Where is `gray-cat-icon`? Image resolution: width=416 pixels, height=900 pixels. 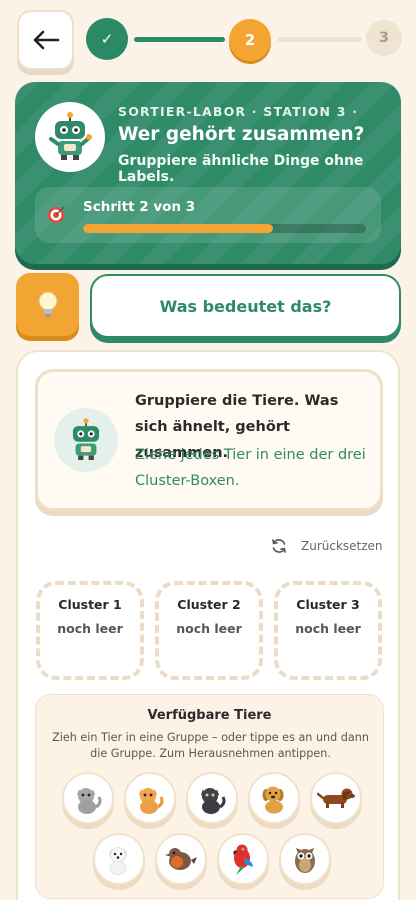
gray-cat-icon is located at coordinates (89, 801).